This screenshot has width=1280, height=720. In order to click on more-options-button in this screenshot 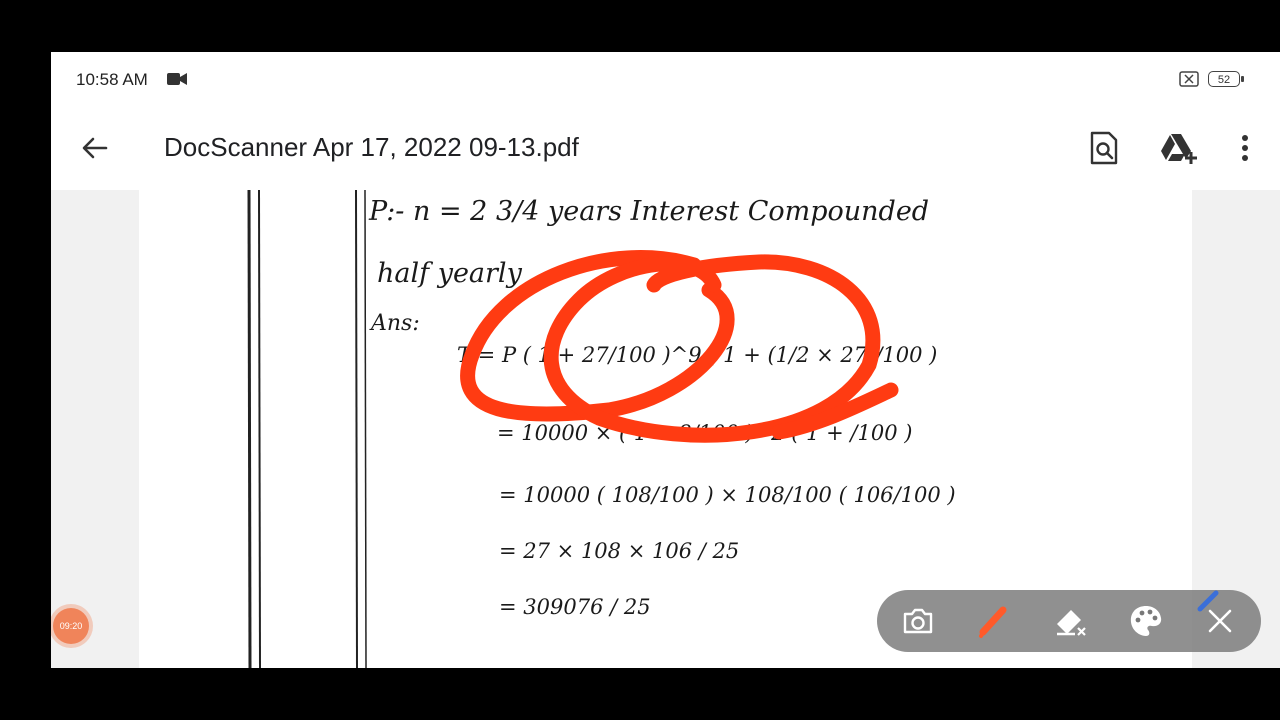, I will do `click(1245, 148)`.